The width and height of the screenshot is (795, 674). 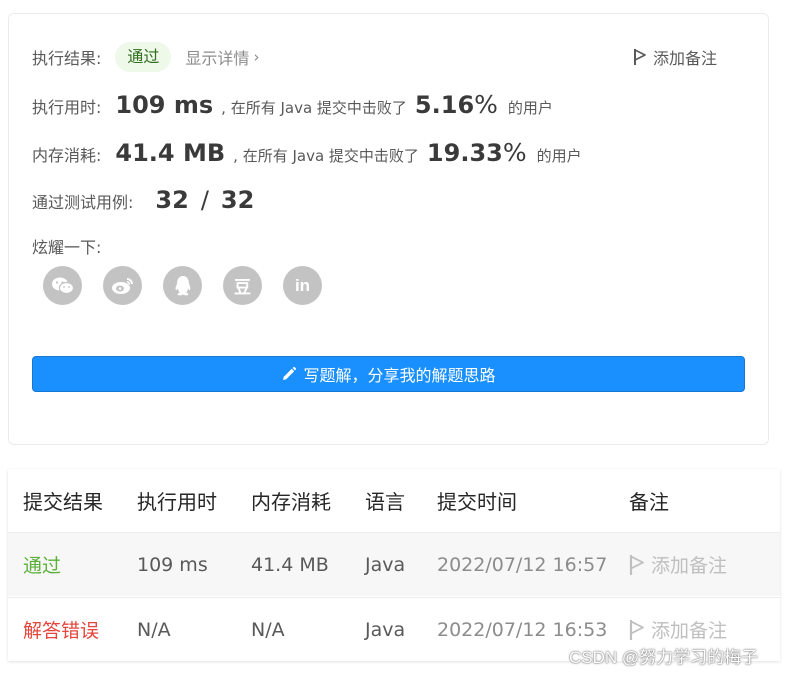 What do you see at coordinates (63, 502) in the screenshot?
I see `header-result: 提交结果` at bounding box center [63, 502].